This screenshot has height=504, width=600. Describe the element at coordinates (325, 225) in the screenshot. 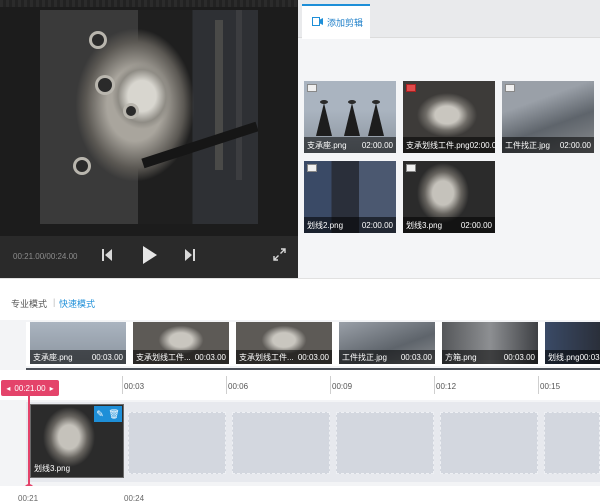

I see `media-item-name: 划线2.png` at that location.